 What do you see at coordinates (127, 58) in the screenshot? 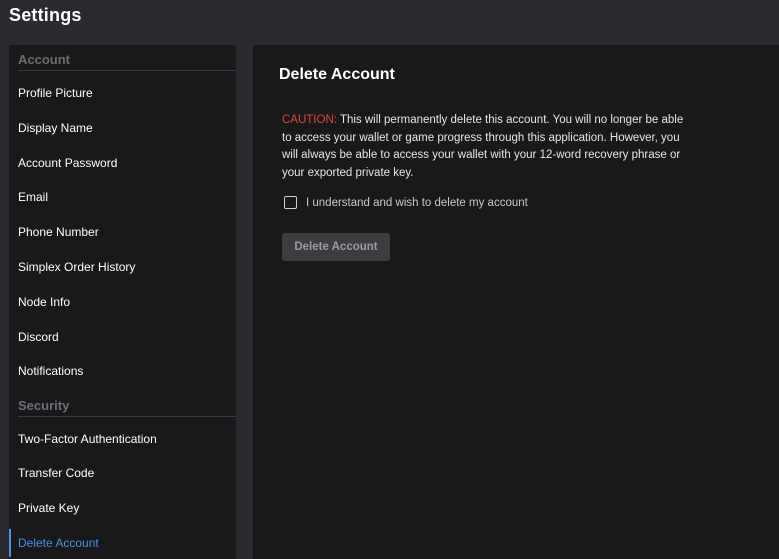
I see `section-header-account: Account` at bounding box center [127, 58].